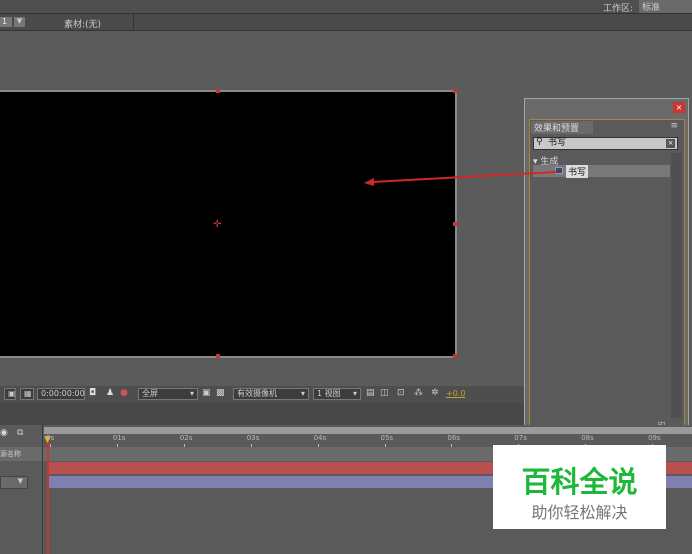 The image size is (692, 554). Describe the element at coordinates (168, 394) in the screenshot. I see `resolution-dropdown: 全屏 ▾` at that location.